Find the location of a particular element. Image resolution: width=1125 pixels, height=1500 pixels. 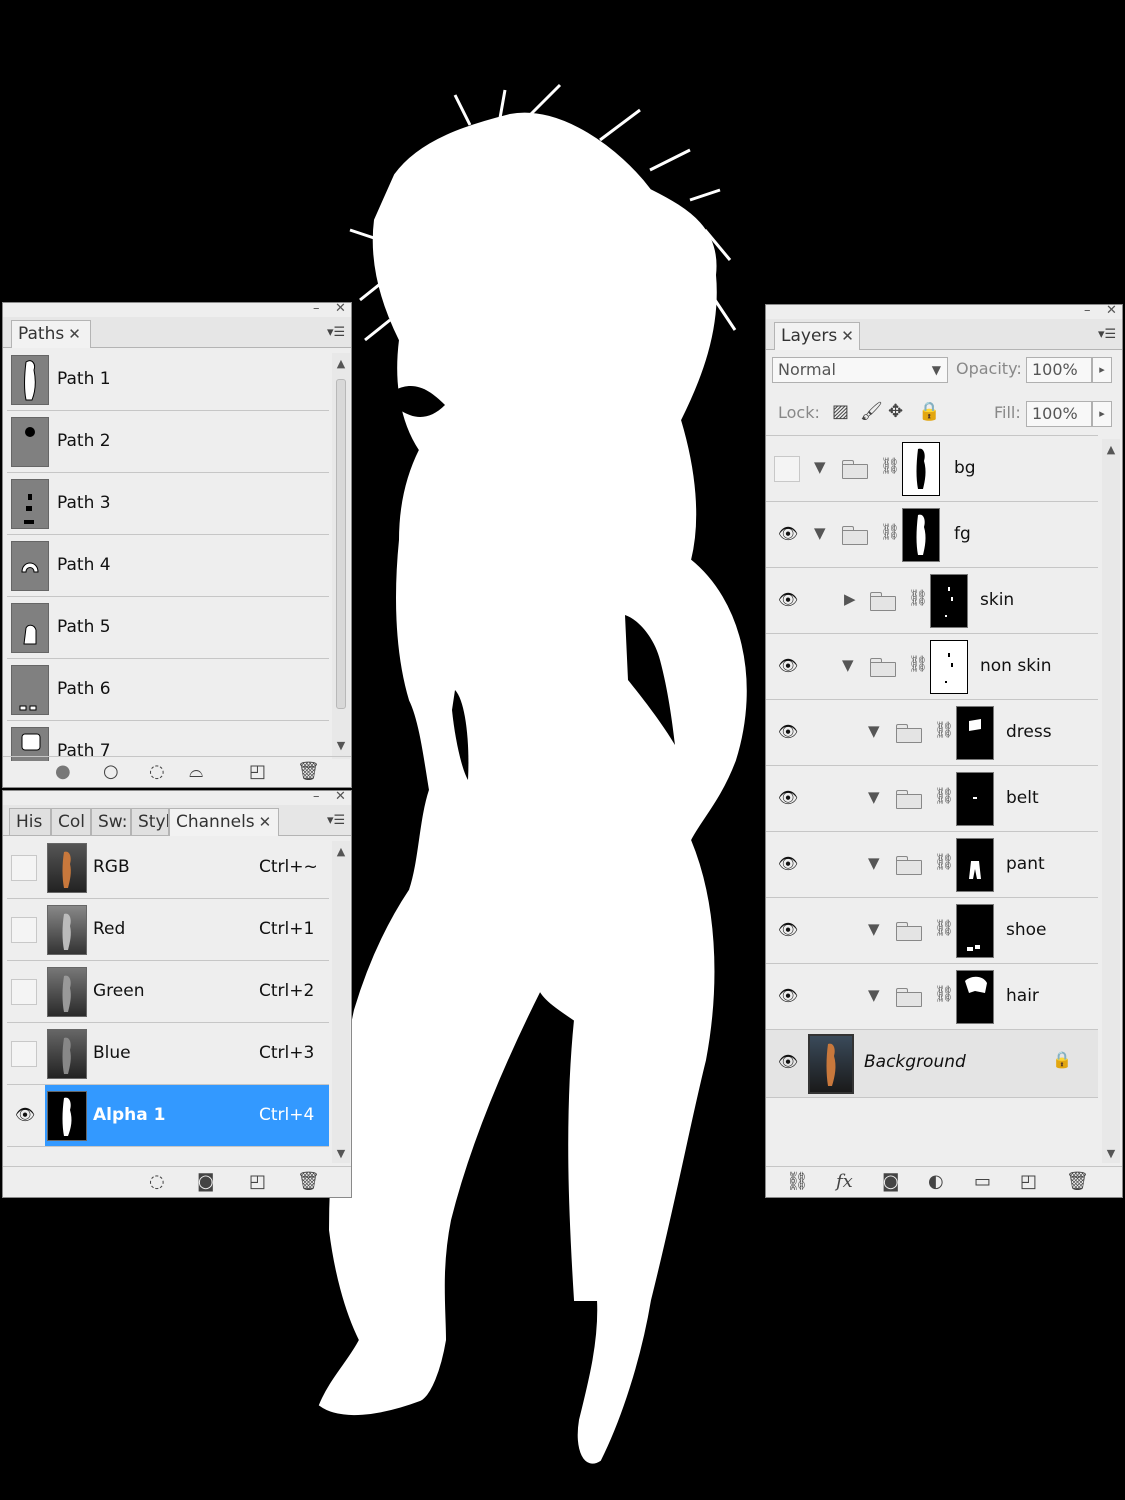

lock-position-icon: ✥ is located at coordinates (895, 411).